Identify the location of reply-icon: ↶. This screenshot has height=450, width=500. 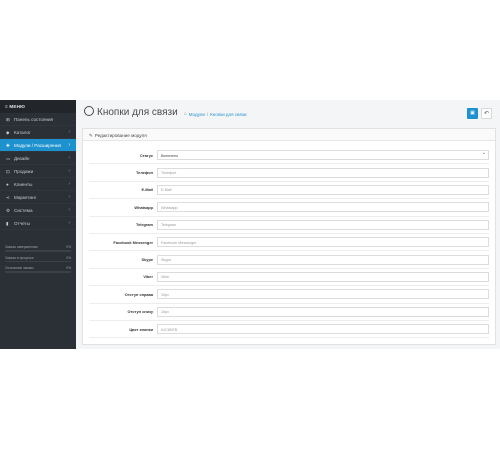
(486, 114).